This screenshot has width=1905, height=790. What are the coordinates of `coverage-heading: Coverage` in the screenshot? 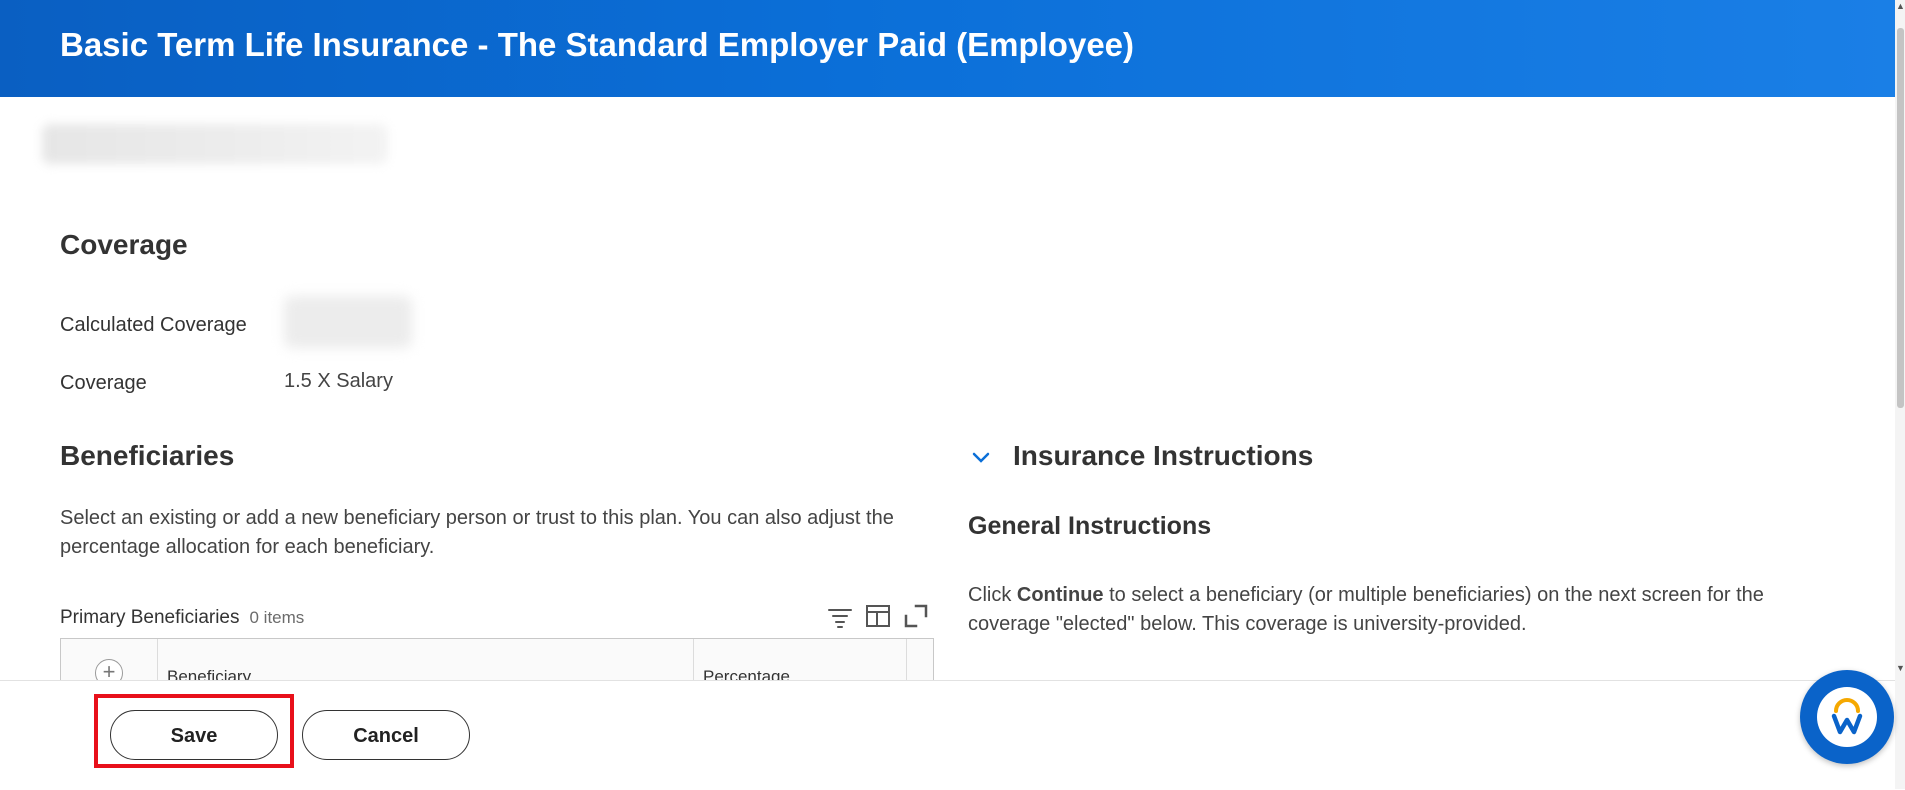 It's located at (124, 244).